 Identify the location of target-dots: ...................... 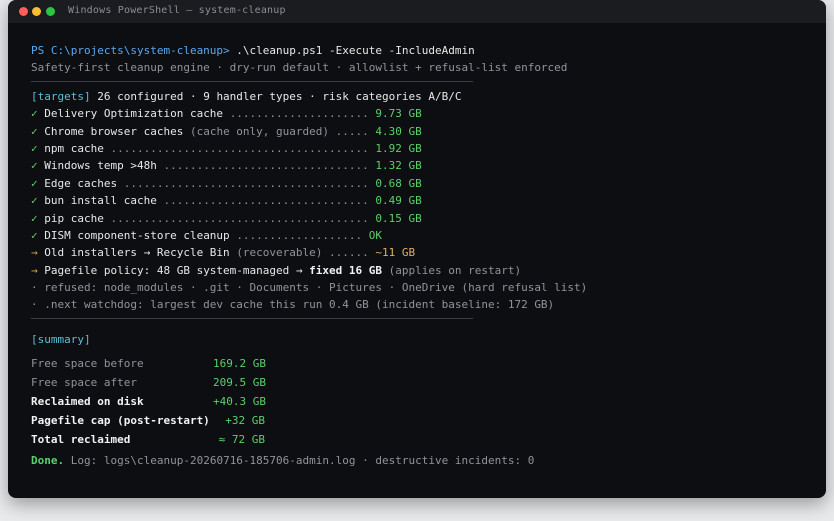
(302, 114).